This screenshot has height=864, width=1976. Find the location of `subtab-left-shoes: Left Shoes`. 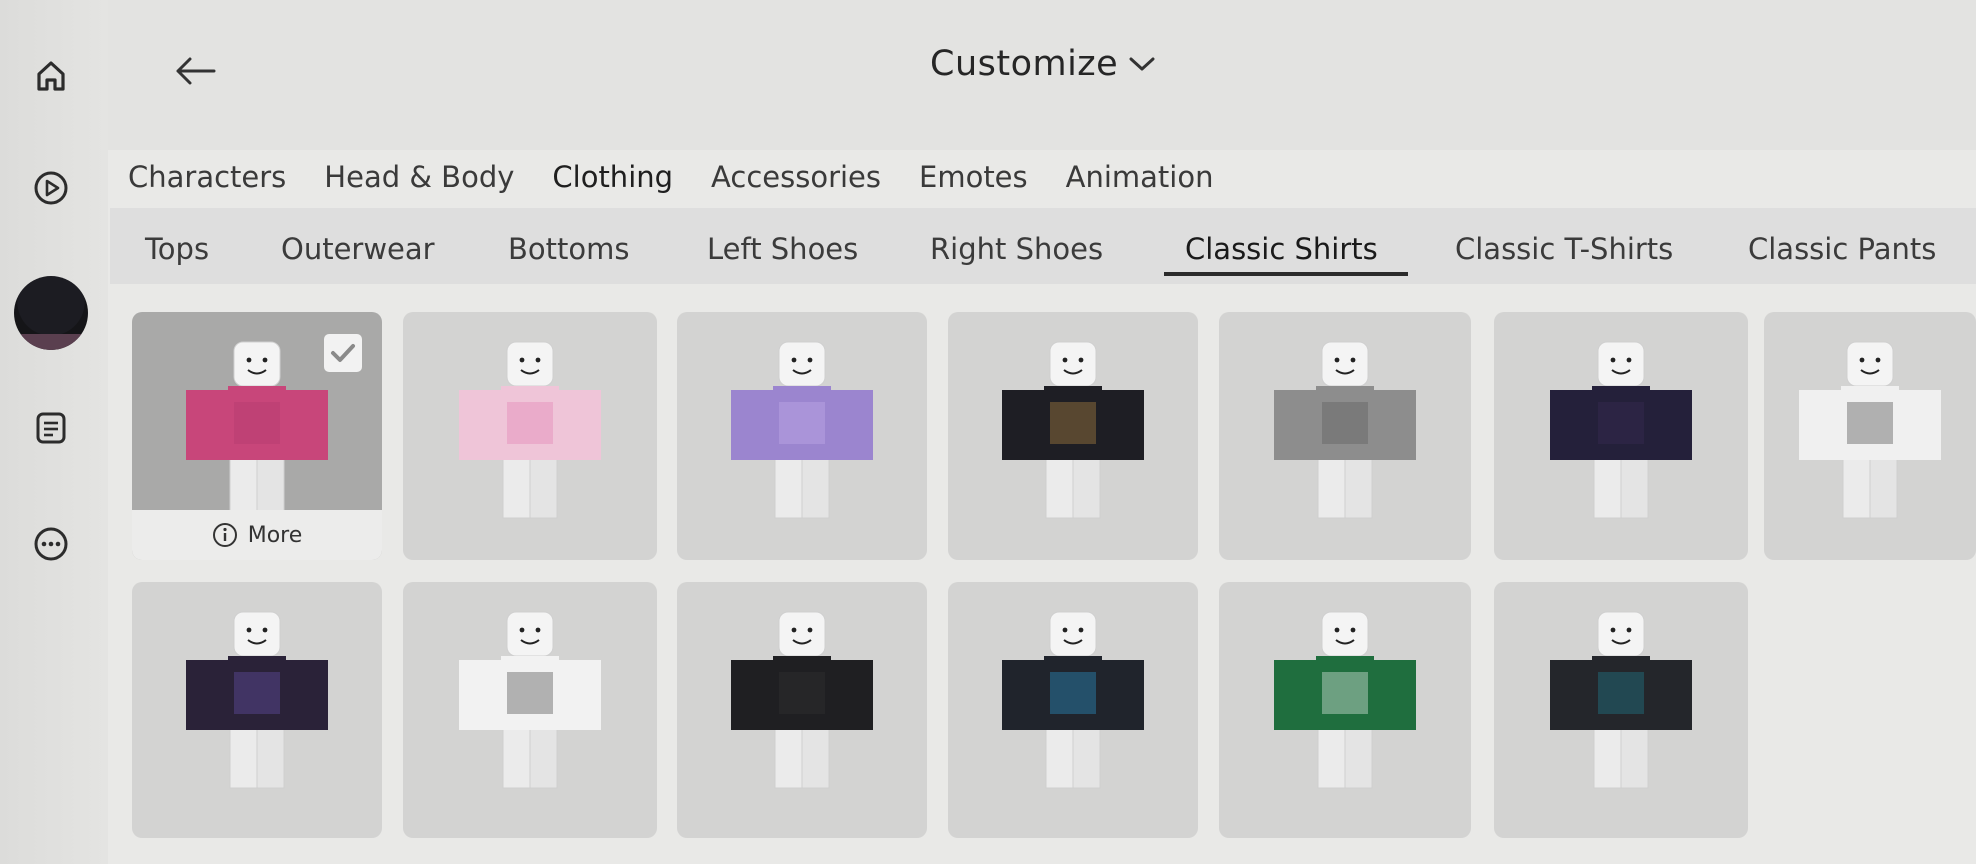

subtab-left-shoes: Left Shoes is located at coordinates (782, 249).